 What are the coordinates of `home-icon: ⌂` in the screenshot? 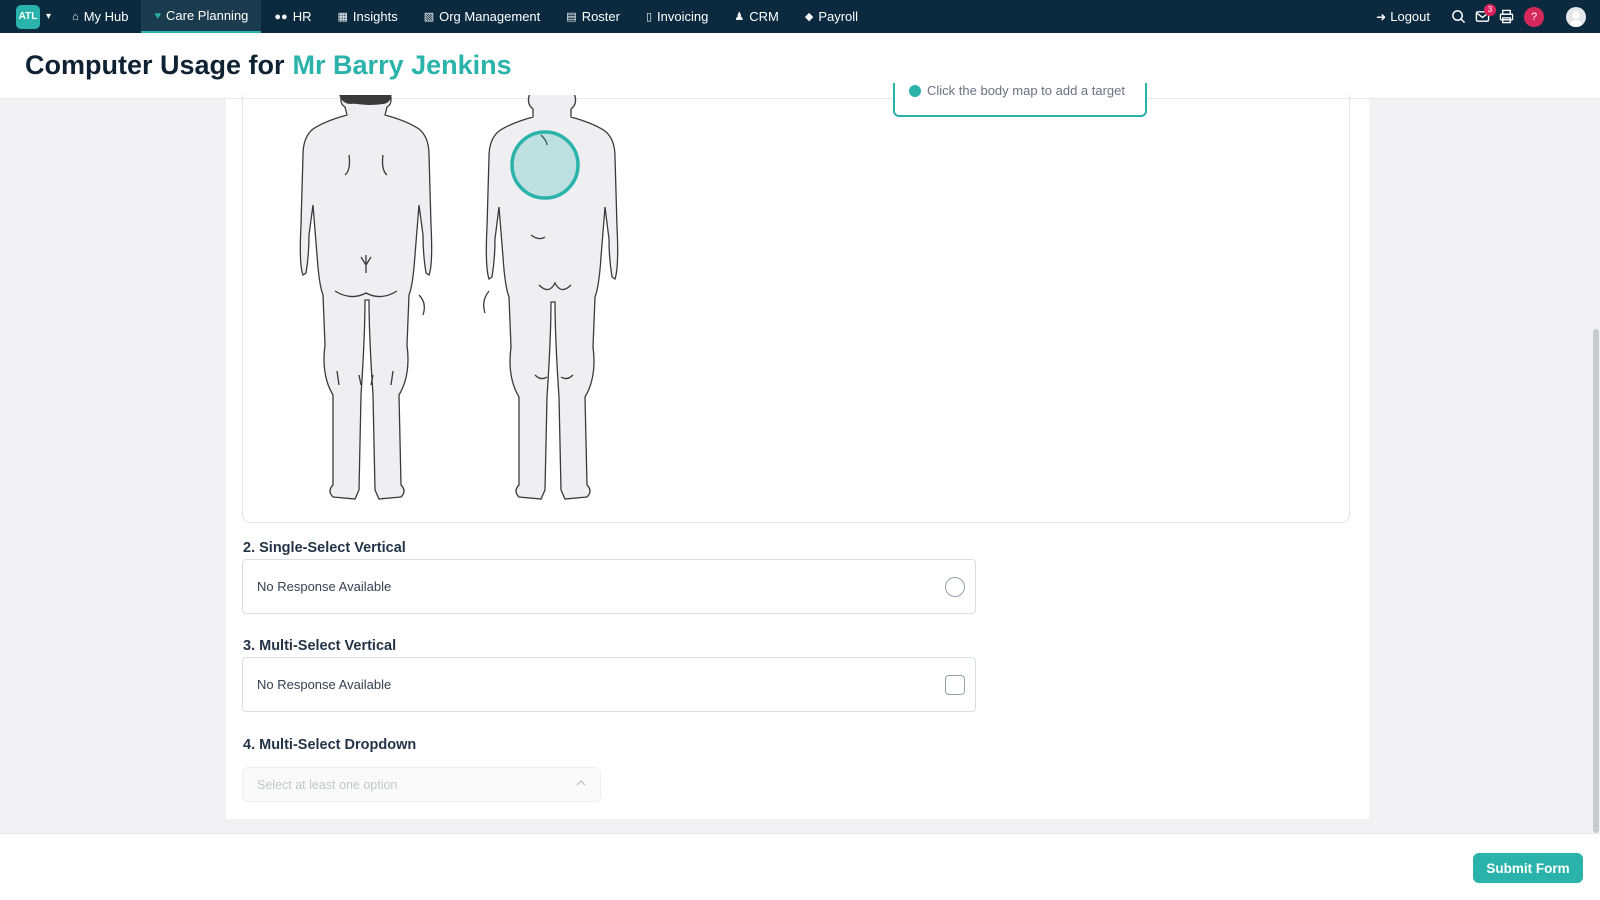 It's located at (75, 16).